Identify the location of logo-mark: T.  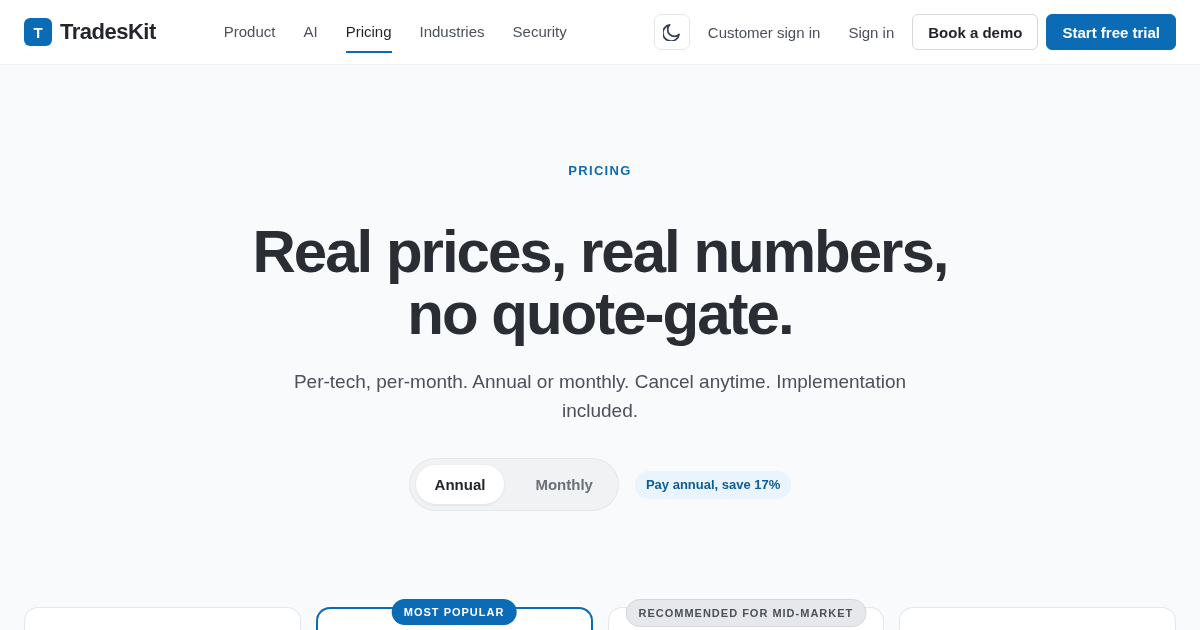
(38, 32).